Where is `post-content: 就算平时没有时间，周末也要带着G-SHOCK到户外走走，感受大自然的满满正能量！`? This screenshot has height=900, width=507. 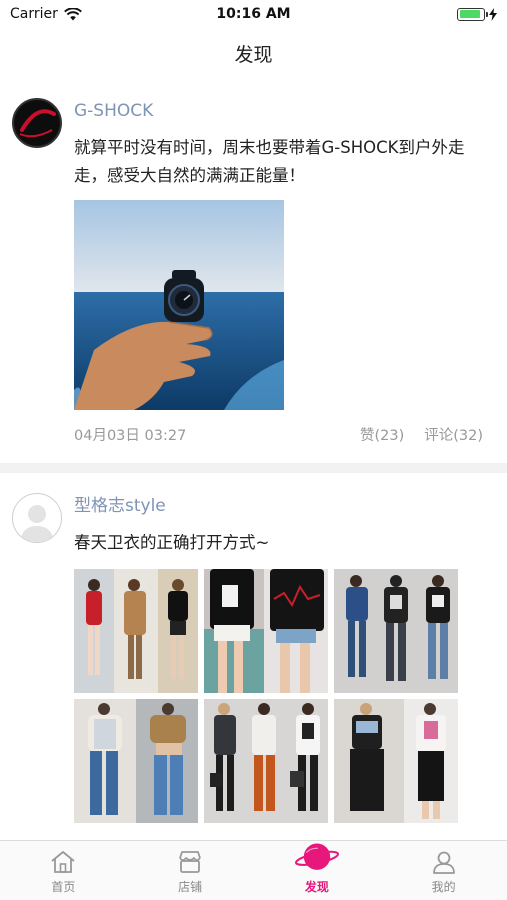
post-content: 就算平时没有时间，周末也要带着G-SHOCK到户外走走，感受大自然的满满正能量！ is located at coordinates (269, 161).